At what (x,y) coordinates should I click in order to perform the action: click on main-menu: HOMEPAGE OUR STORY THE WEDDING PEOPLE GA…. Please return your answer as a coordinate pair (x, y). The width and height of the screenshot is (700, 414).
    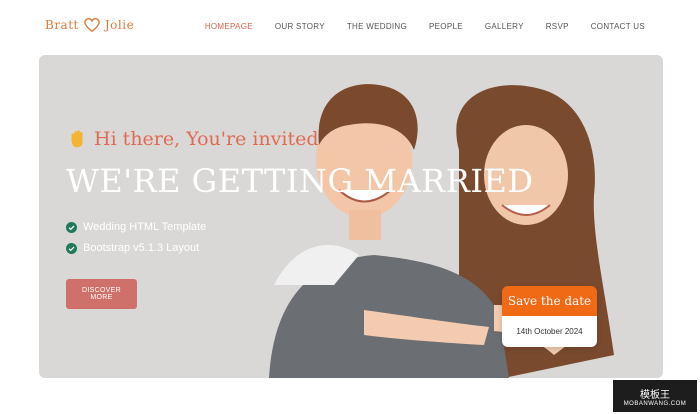
    Looking at the image, I should click on (425, 26).